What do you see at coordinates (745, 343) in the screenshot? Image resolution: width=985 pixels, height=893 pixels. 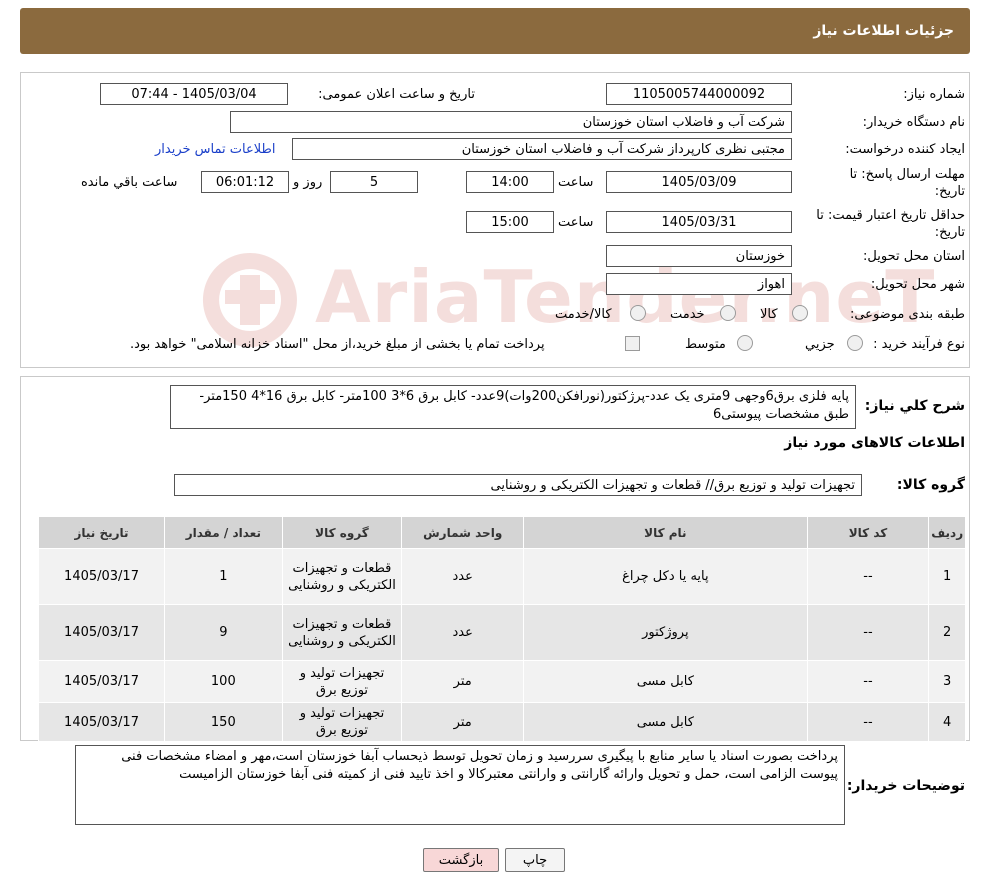 I see `process-medium-radio` at bounding box center [745, 343].